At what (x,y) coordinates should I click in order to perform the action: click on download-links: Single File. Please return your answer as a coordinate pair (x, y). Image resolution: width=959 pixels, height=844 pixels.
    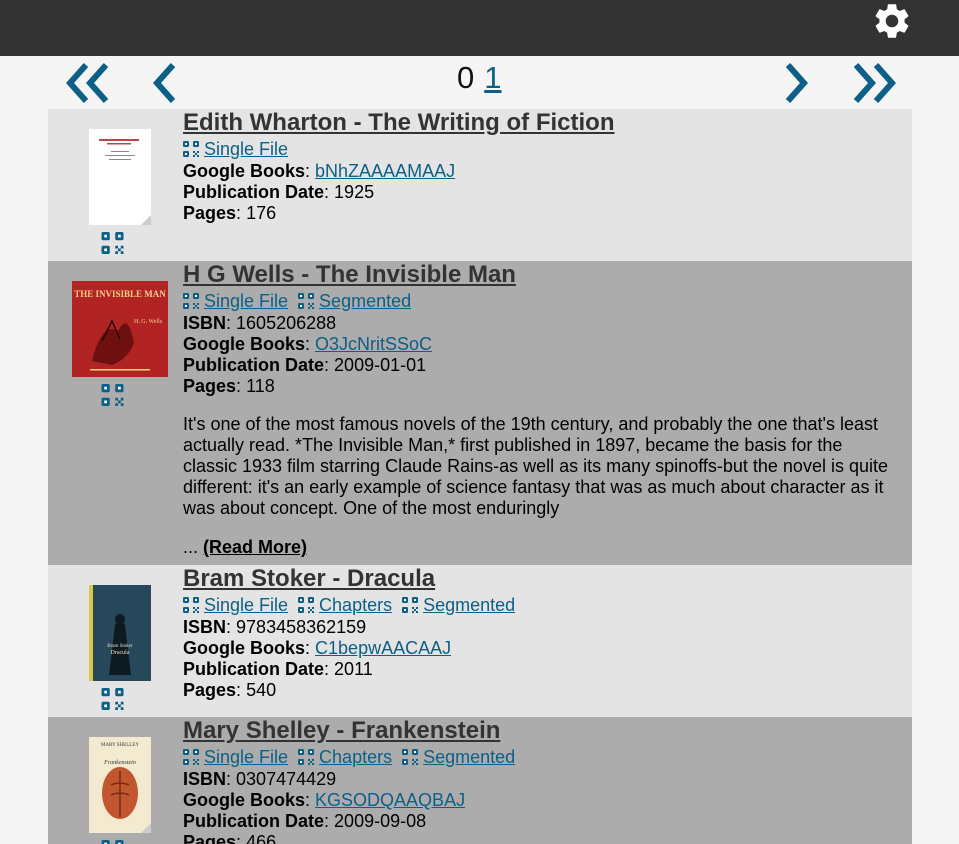
    Looking at the image, I should click on (537, 149).